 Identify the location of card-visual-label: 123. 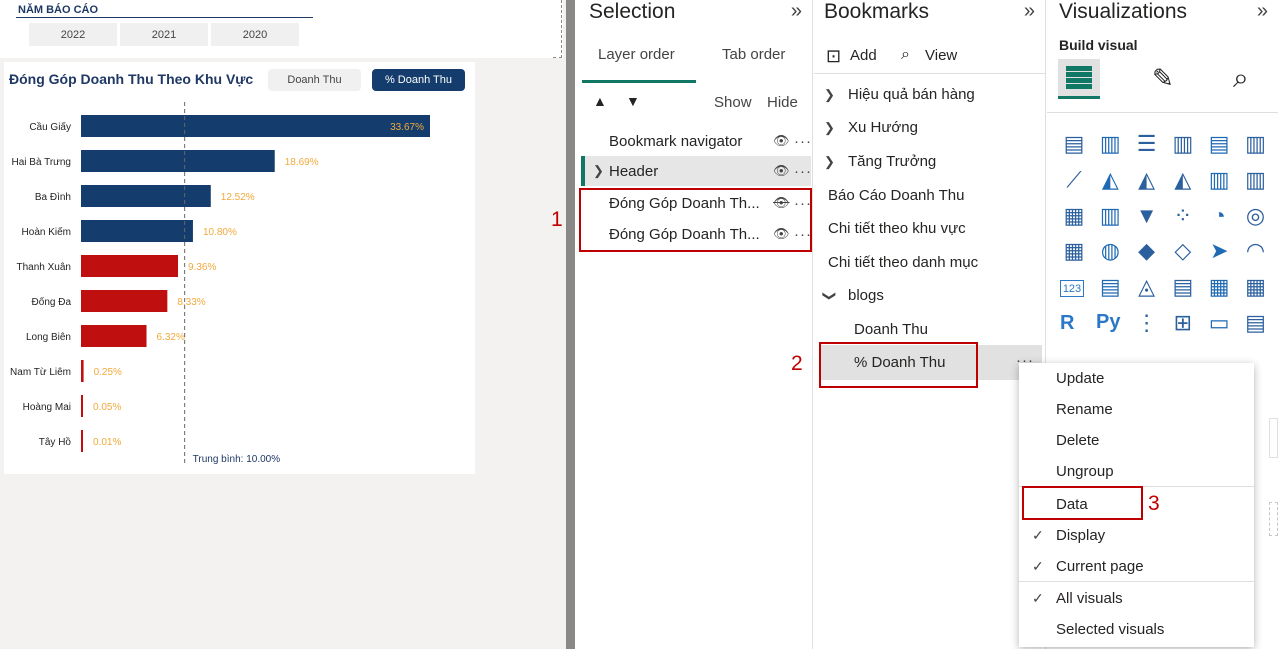
(1072, 288).